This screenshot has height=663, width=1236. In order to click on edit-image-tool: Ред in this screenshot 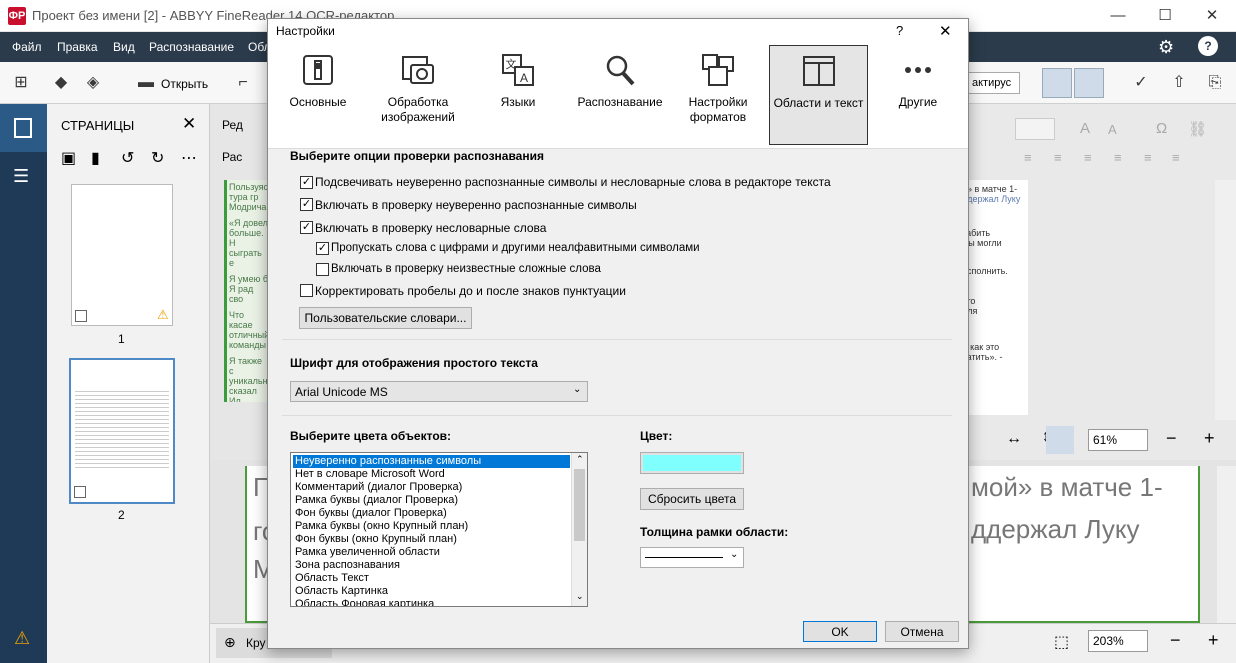, I will do `click(232, 125)`.